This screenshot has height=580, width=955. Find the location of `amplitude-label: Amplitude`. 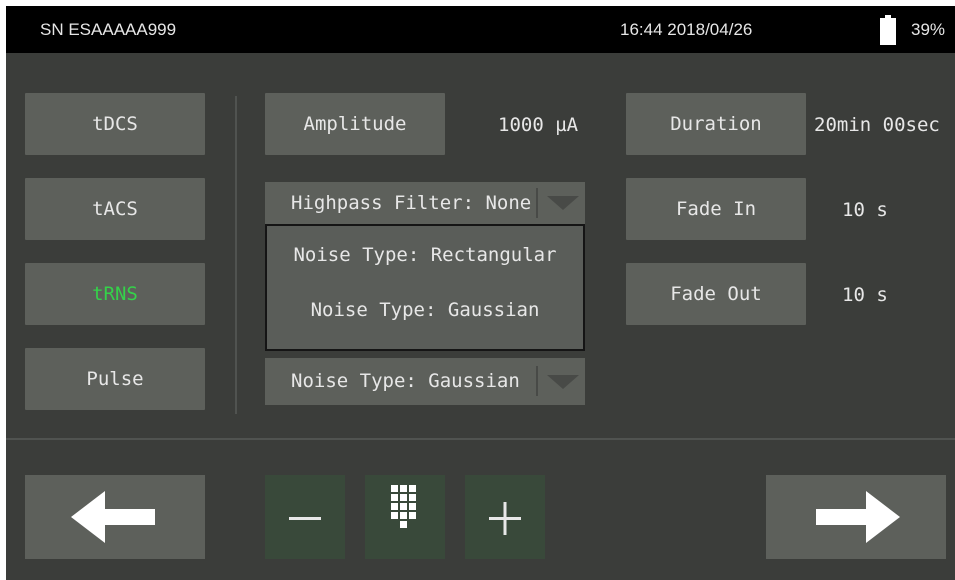

amplitude-label: Amplitude is located at coordinates (355, 124).